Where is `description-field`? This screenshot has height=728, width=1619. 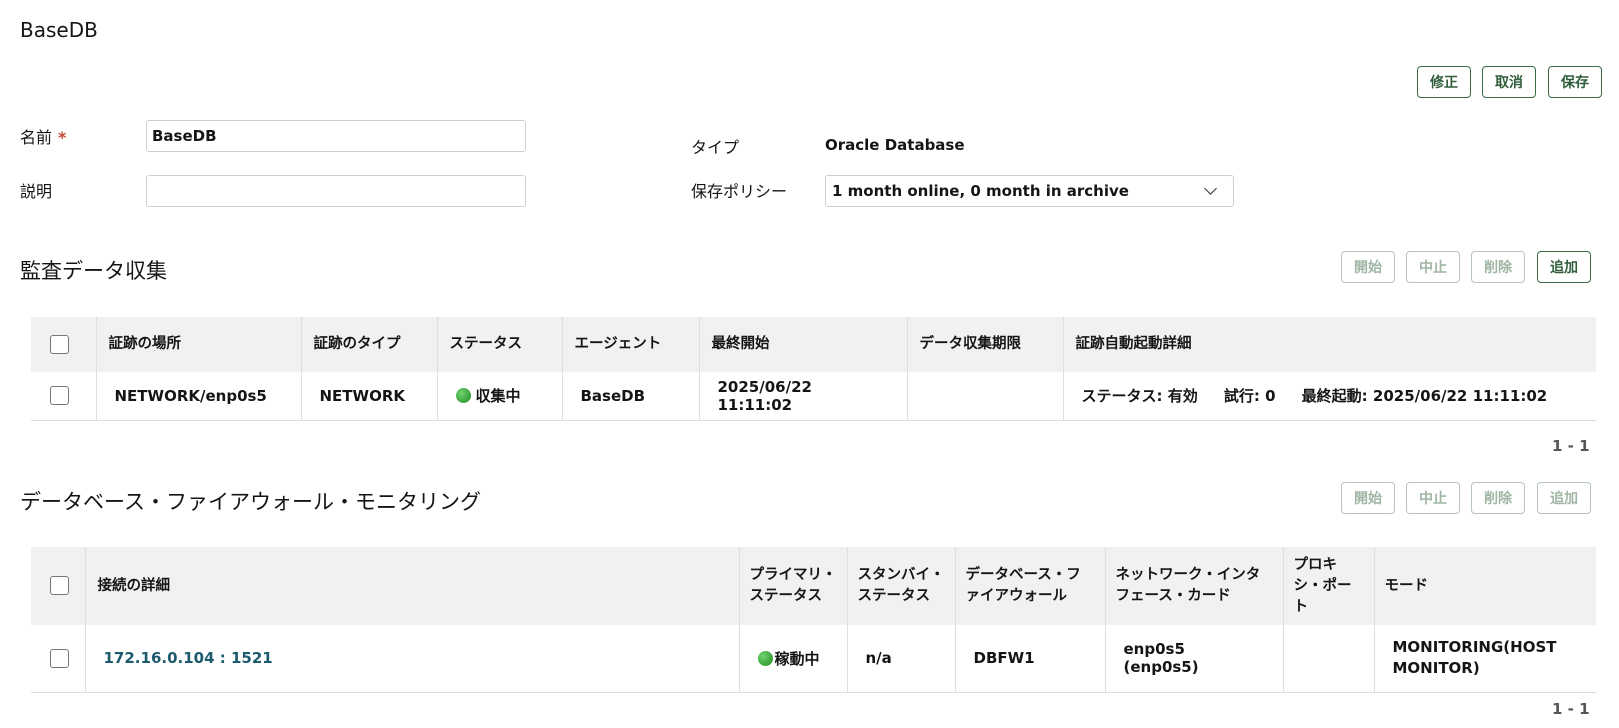
description-field is located at coordinates (336, 191).